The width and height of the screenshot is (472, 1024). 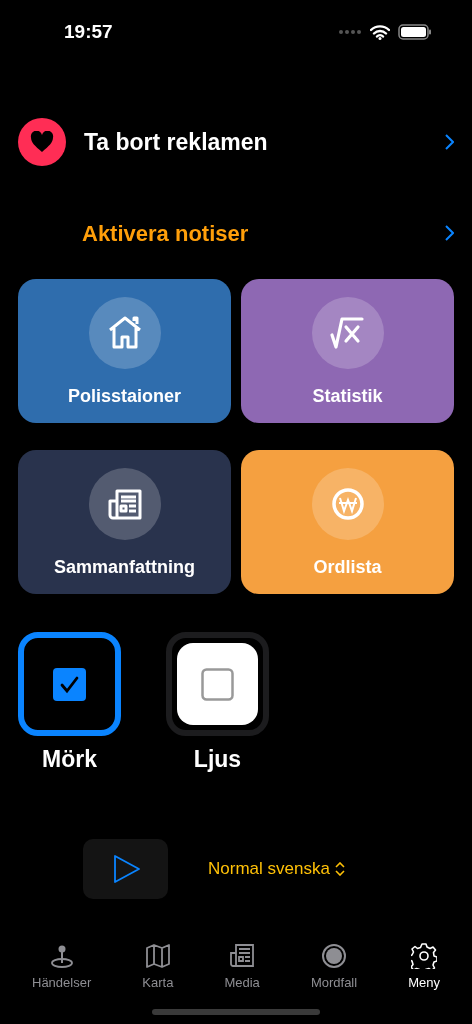 What do you see at coordinates (236, 142) in the screenshot?
I see `remove-ads-row: Ta bort reklamen` at bounding box center [236, 142].